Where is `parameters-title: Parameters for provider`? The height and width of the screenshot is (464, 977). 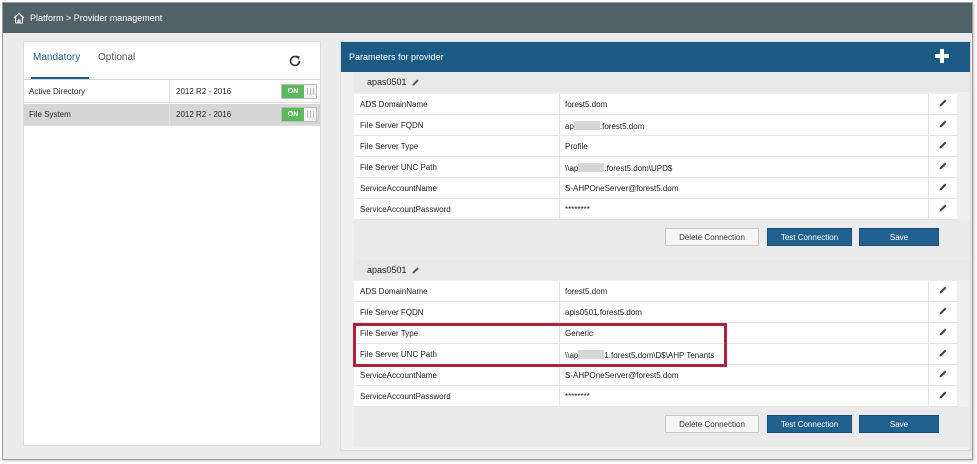
parameters-title: Parameters for provider is located at coordinates (396, 57).